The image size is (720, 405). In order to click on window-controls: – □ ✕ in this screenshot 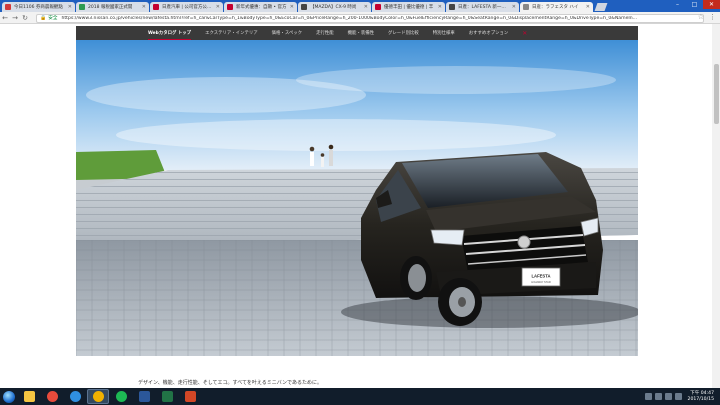, I will do `click(694, 4)`.